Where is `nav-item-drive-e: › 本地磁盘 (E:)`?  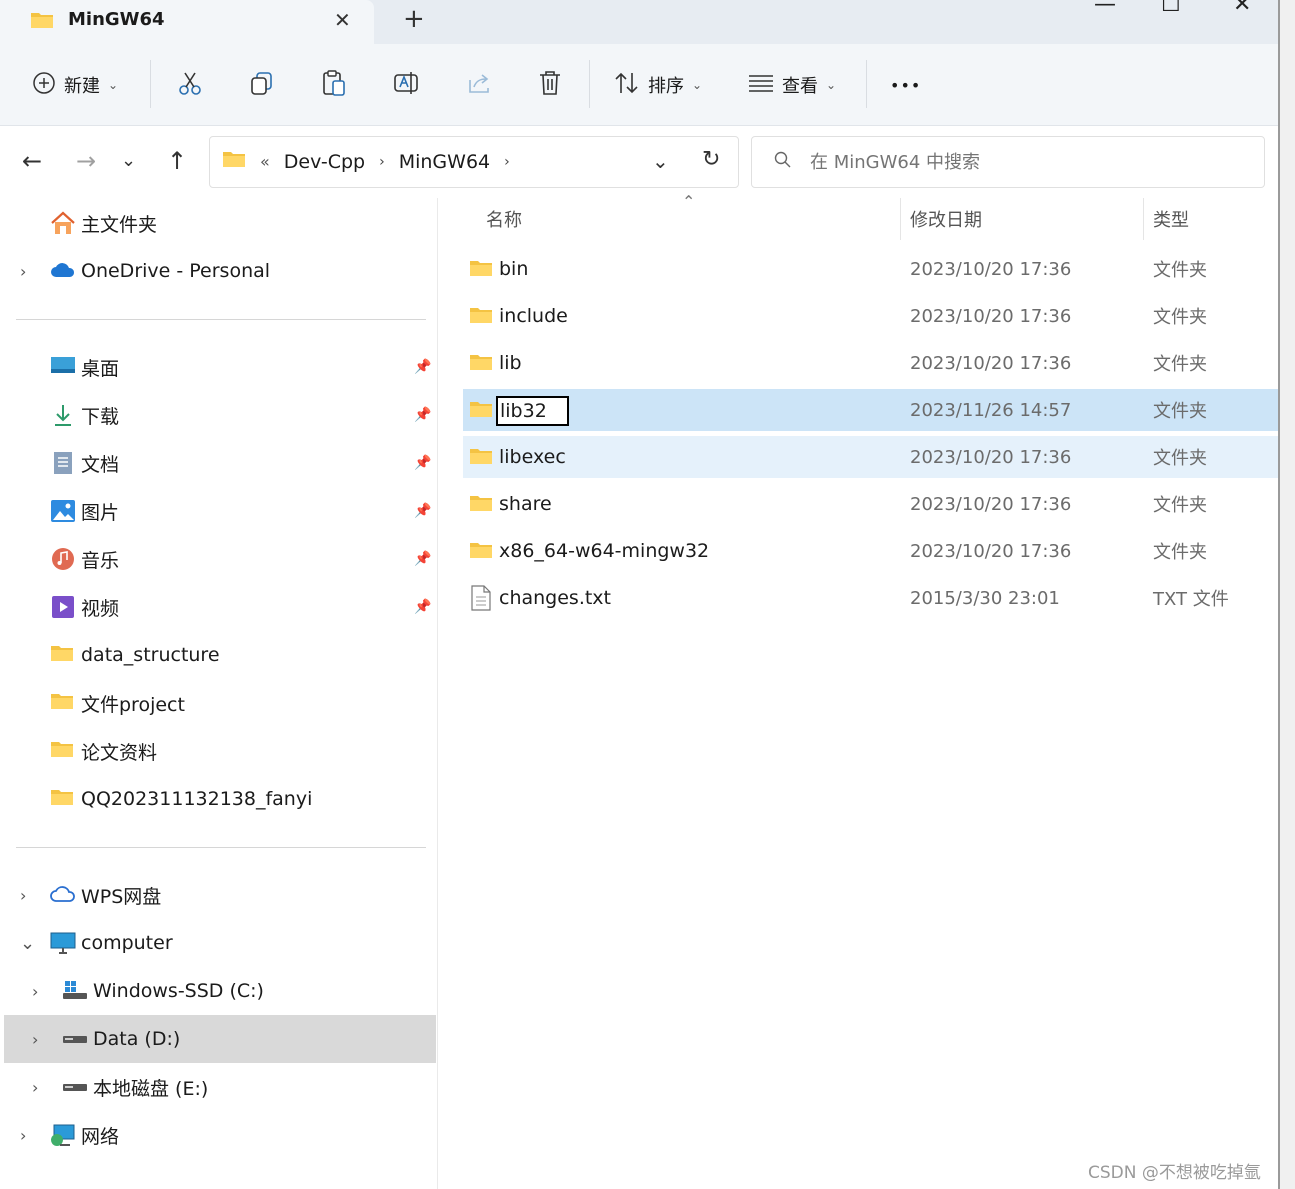
nav-item-drive-e: › 本地磁盘 (E:) is located at coordinates (218, 1087).